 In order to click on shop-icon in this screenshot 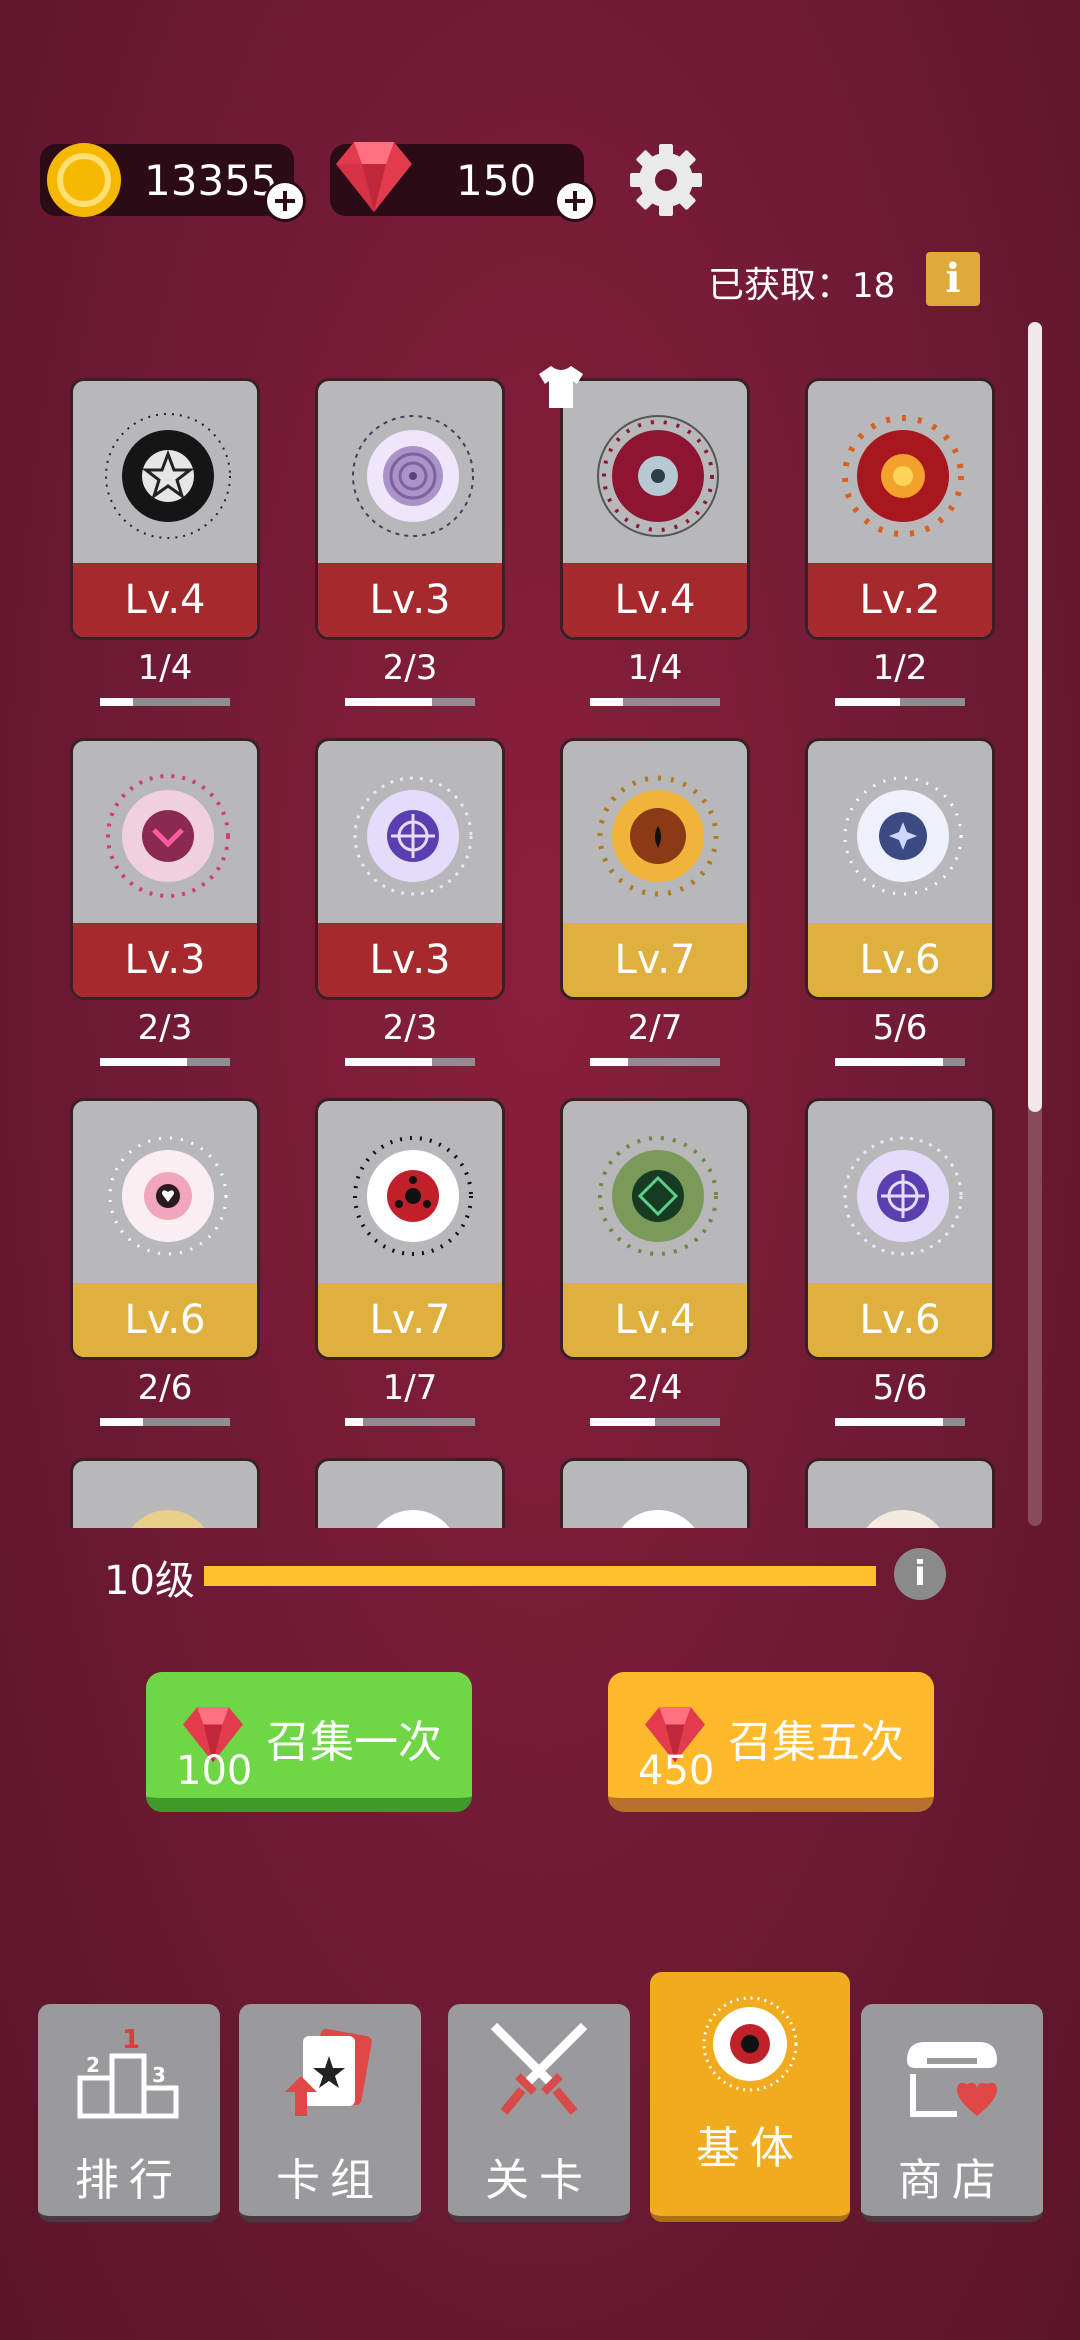, I will do `click(952, 2079)`.